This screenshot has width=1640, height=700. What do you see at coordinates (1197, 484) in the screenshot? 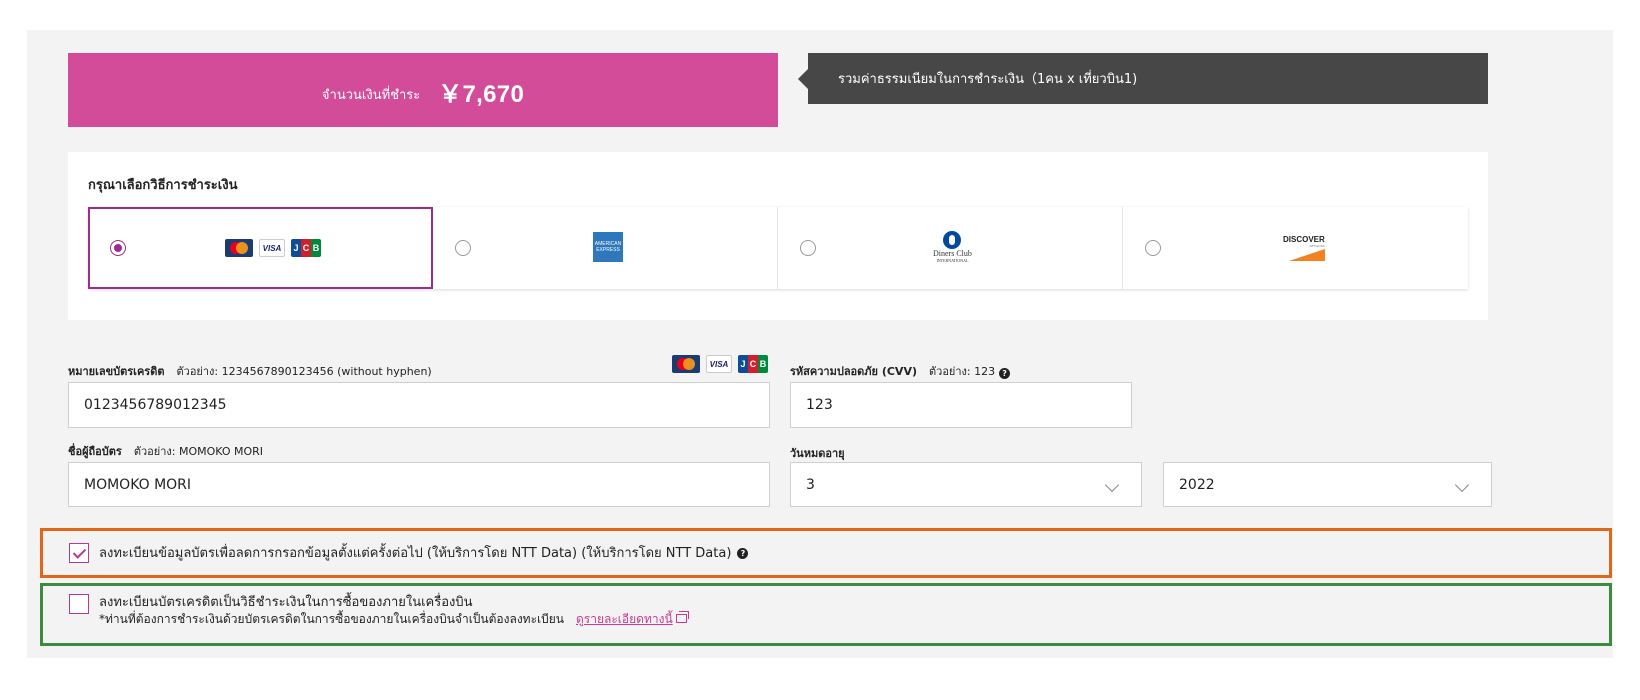
I see `expiry-year-value: 2022` at bounding box center [1197, 484].